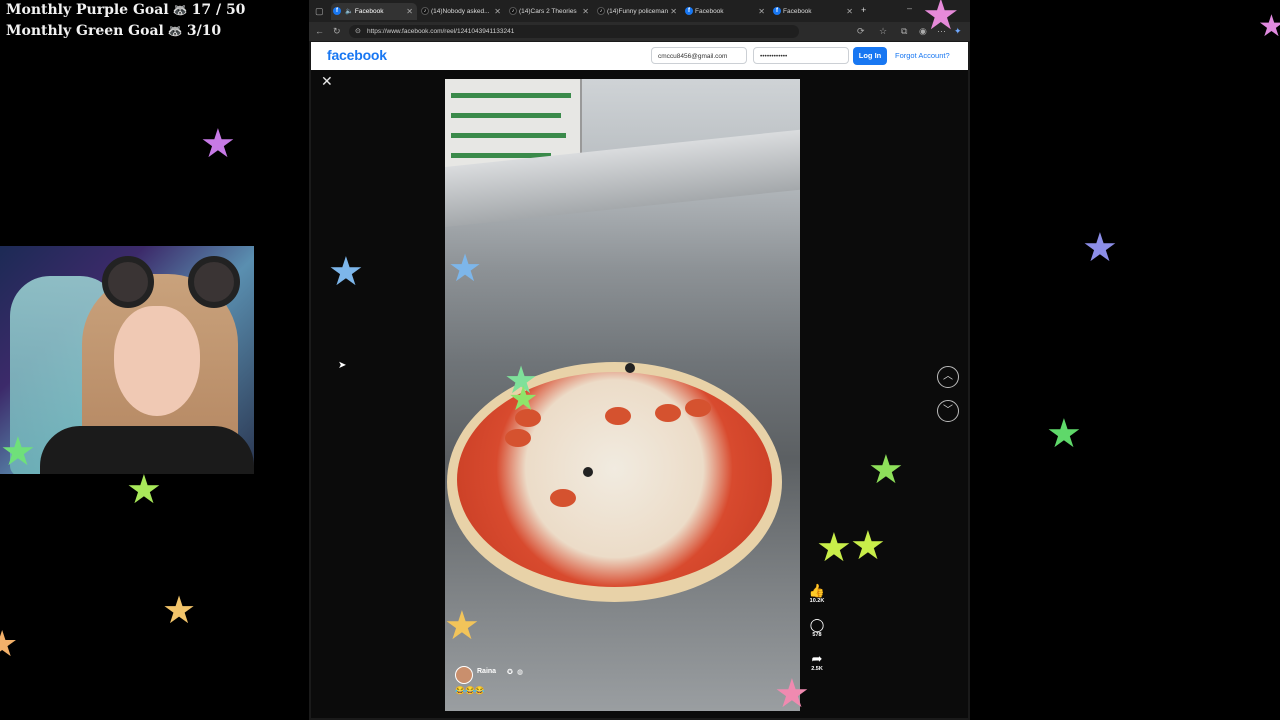 This screenshot has height=720, width=1280. I want to click on share-action: ➦ 2.5K, so click(817, 662).